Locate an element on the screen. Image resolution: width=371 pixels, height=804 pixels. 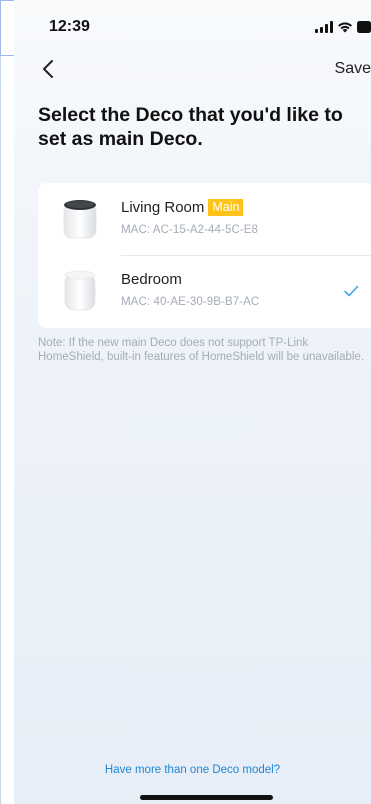
deco-dark-top-icon is located at coordinates (80, 219).